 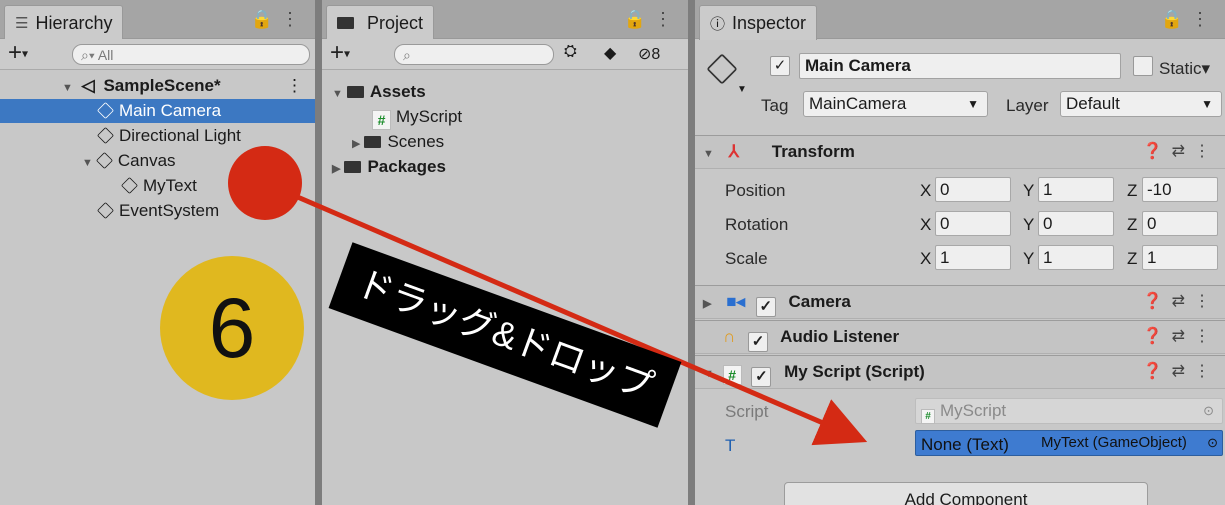 I want to click on search-icon: ⌕▾, so click(x=89, y=55).